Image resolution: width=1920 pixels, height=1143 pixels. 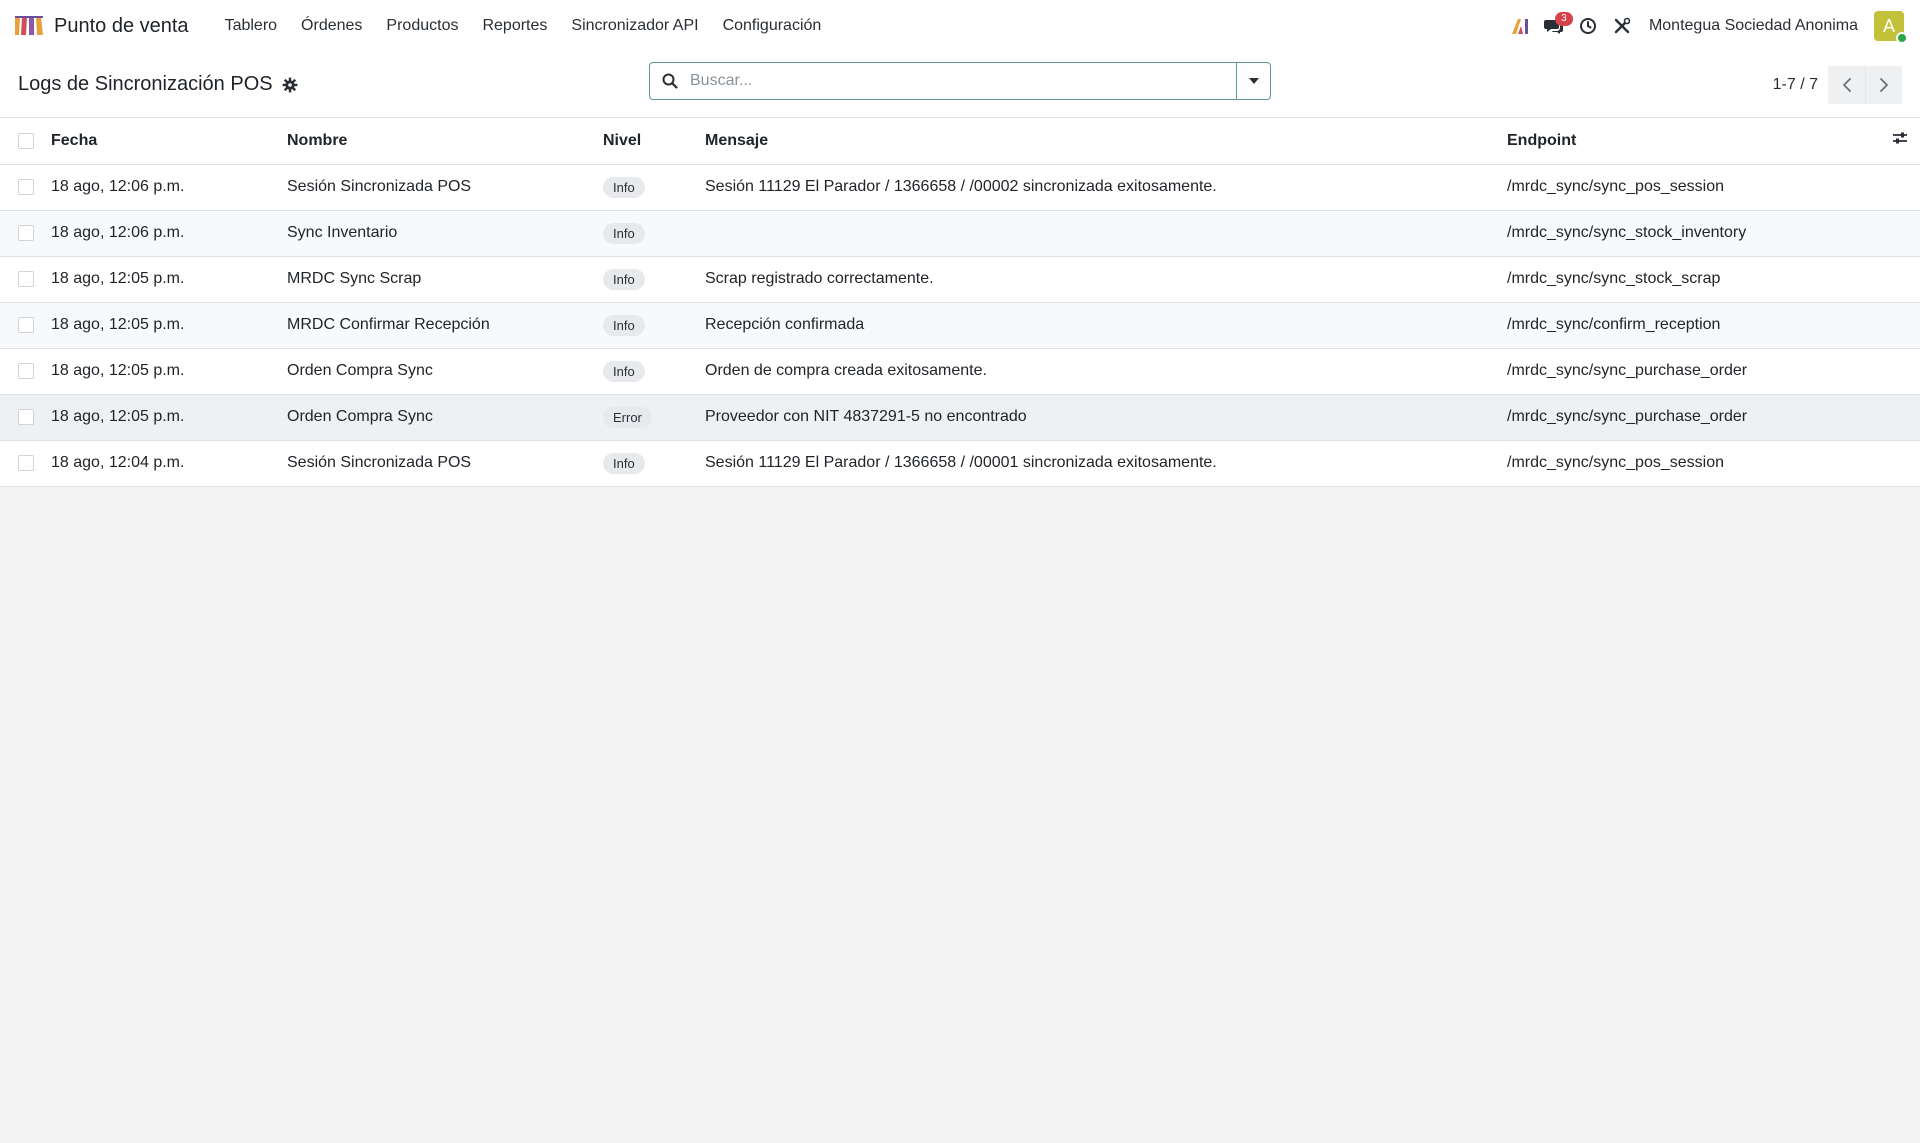 What do you see at coordinates (654, 141) in the screenshot?
I see `column-header-nivel: Nivel` at bounding box center [654, 141].